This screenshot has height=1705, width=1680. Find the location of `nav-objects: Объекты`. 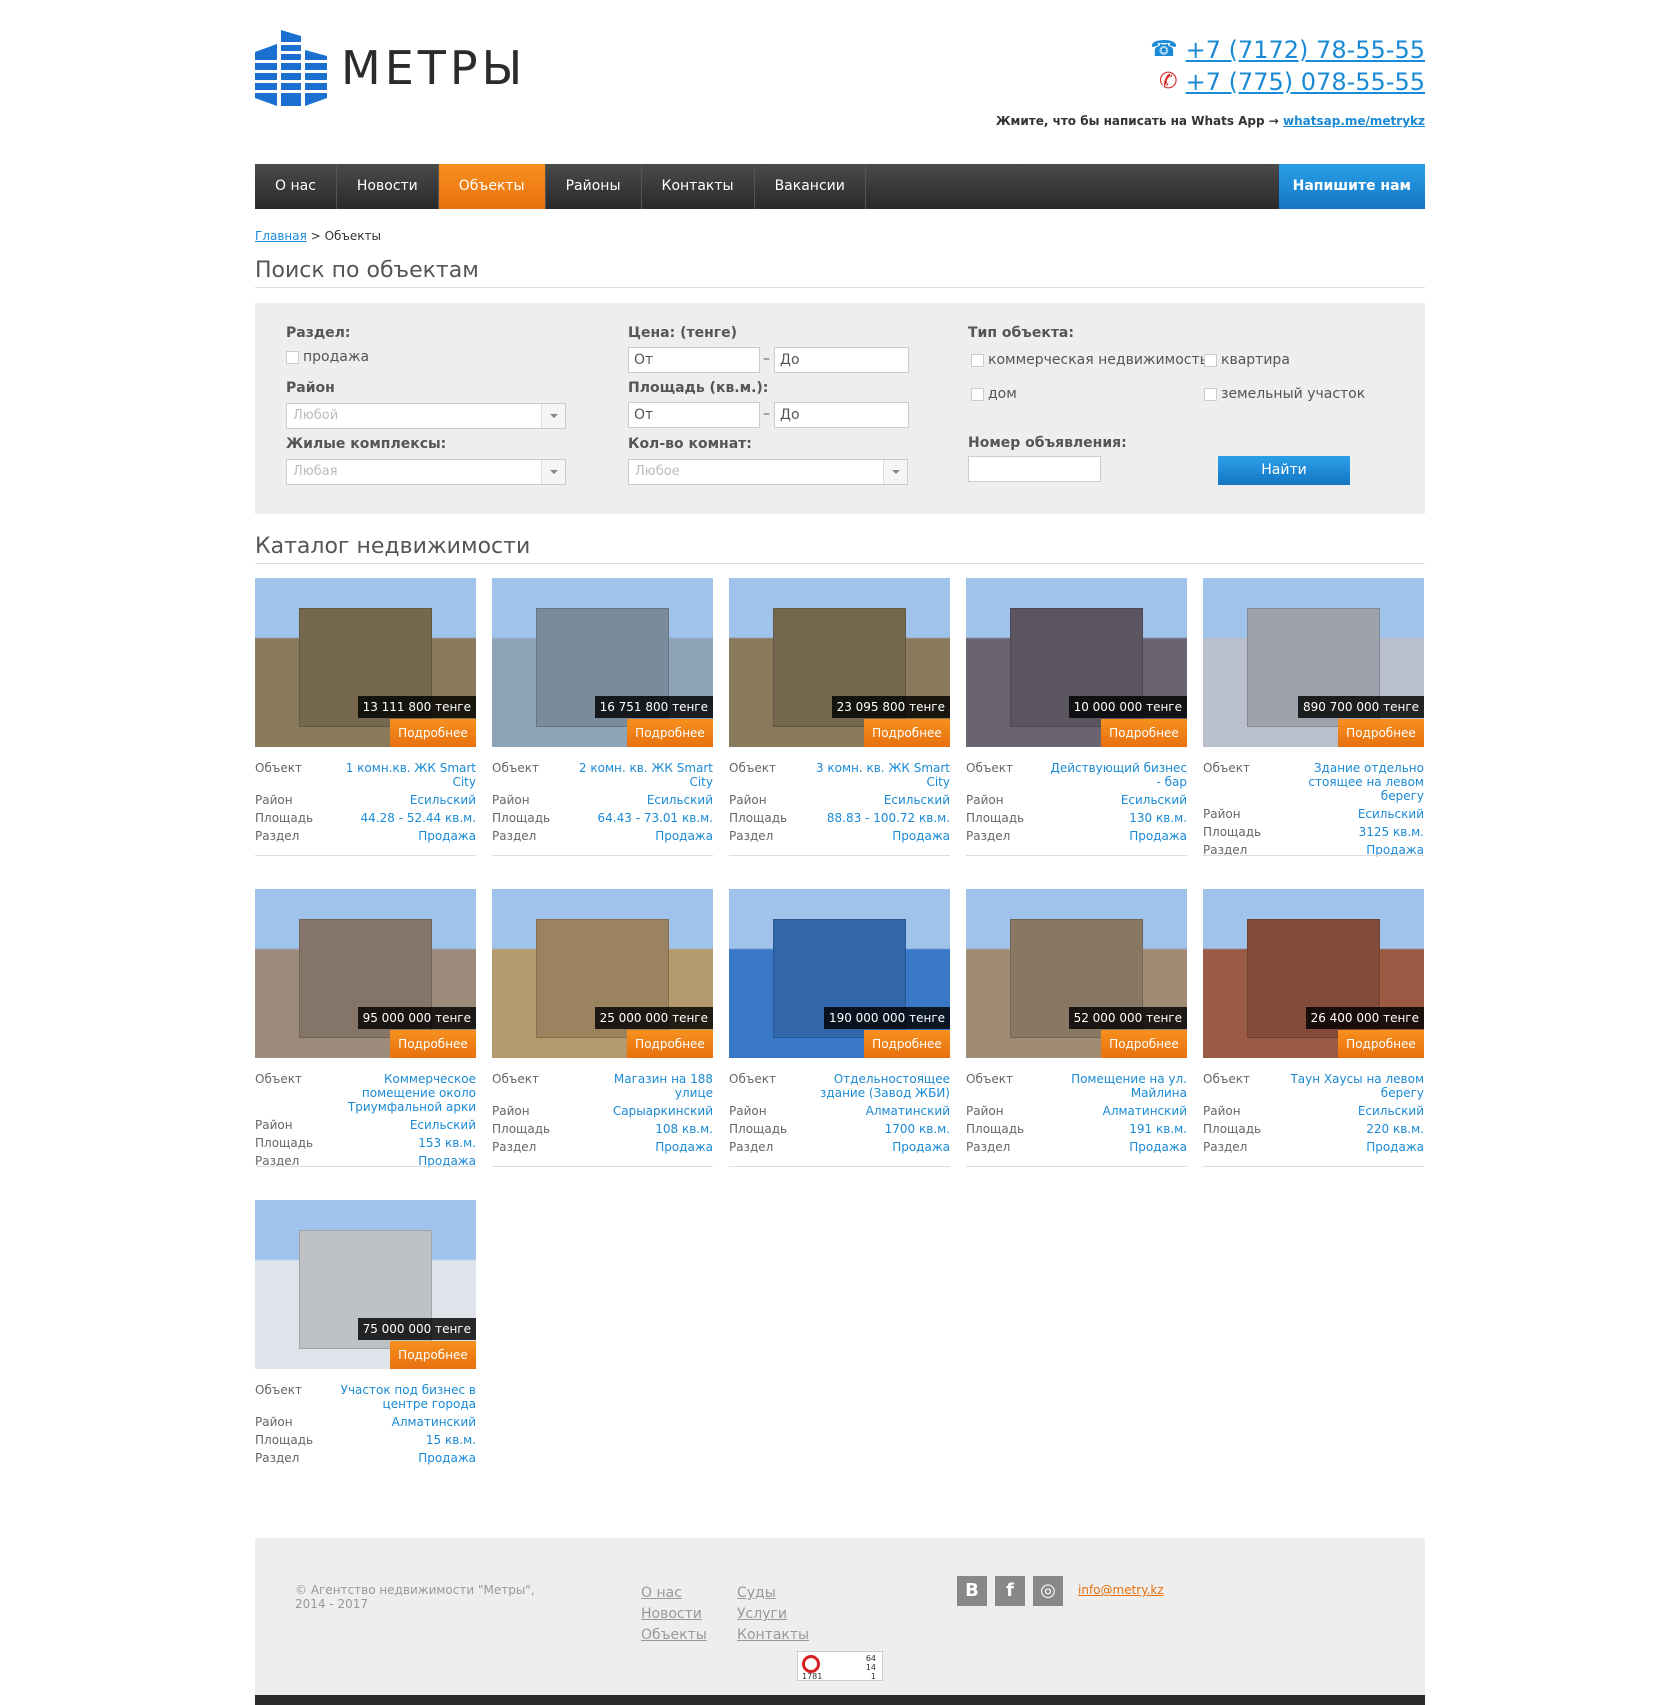

nav-objects: Объекты is located at coordinates (492, 186).